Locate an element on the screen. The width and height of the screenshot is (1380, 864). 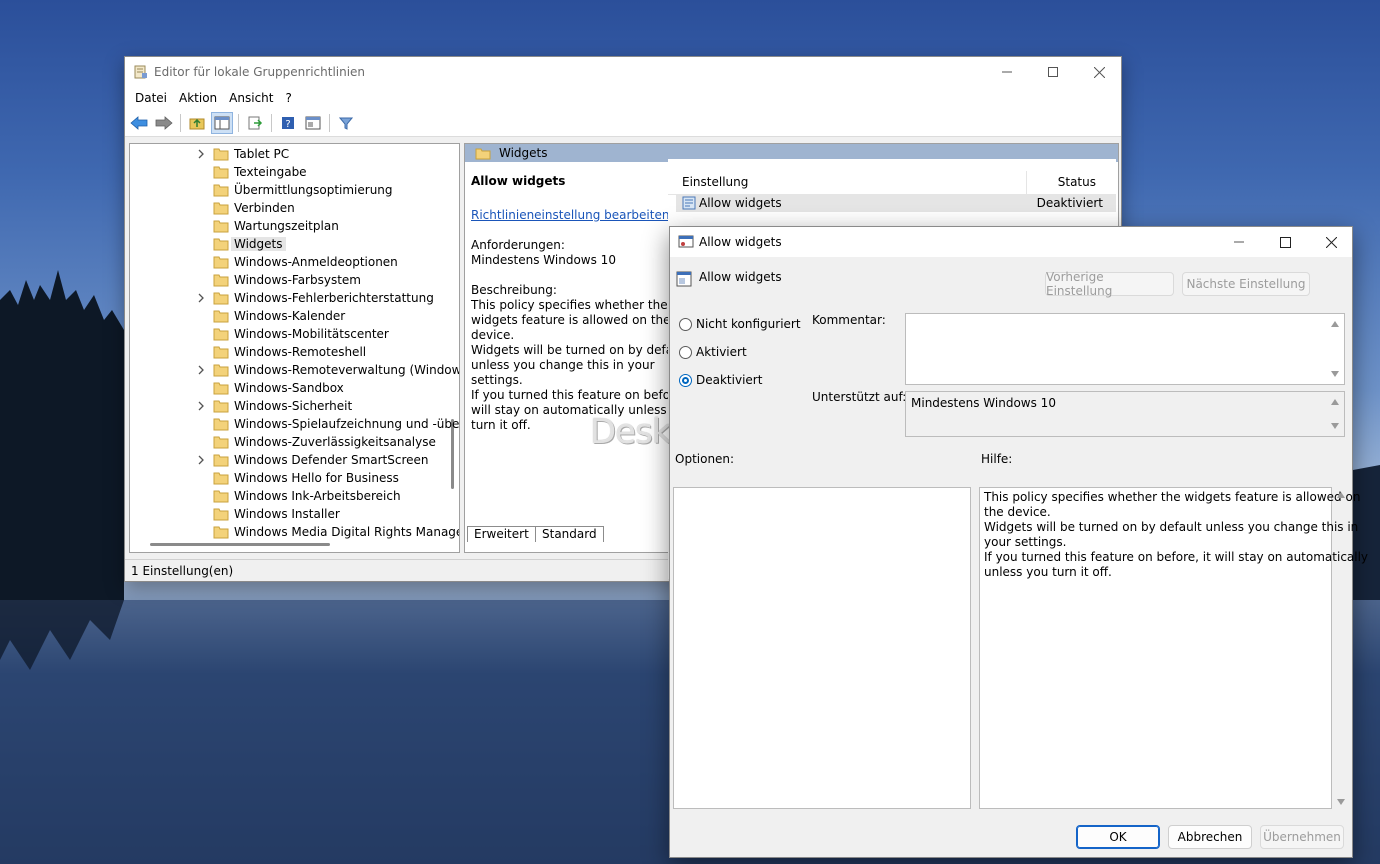
tree-item: Übermittlungsoptimierung is located at coordinates (294, 190).